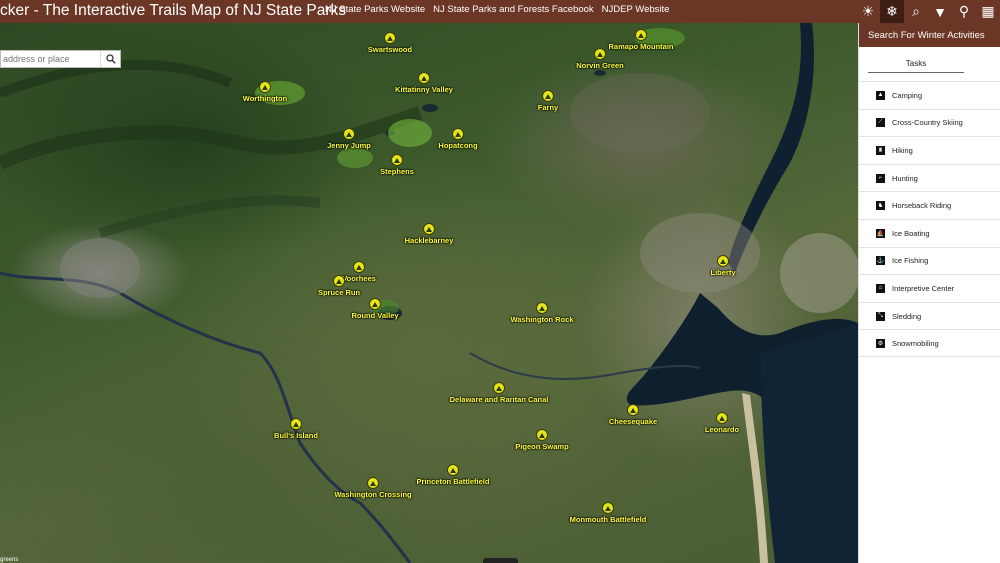 Image resolution: width=1000 pixels, height=563 pixels. I want to click on park-label: Round Valley, so click(375, 315).